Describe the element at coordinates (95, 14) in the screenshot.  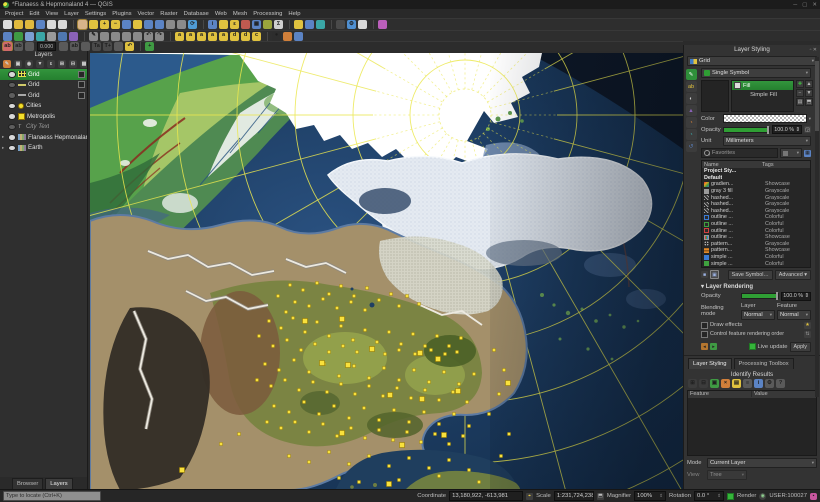
I see `menu-settings: Settings` at that location.